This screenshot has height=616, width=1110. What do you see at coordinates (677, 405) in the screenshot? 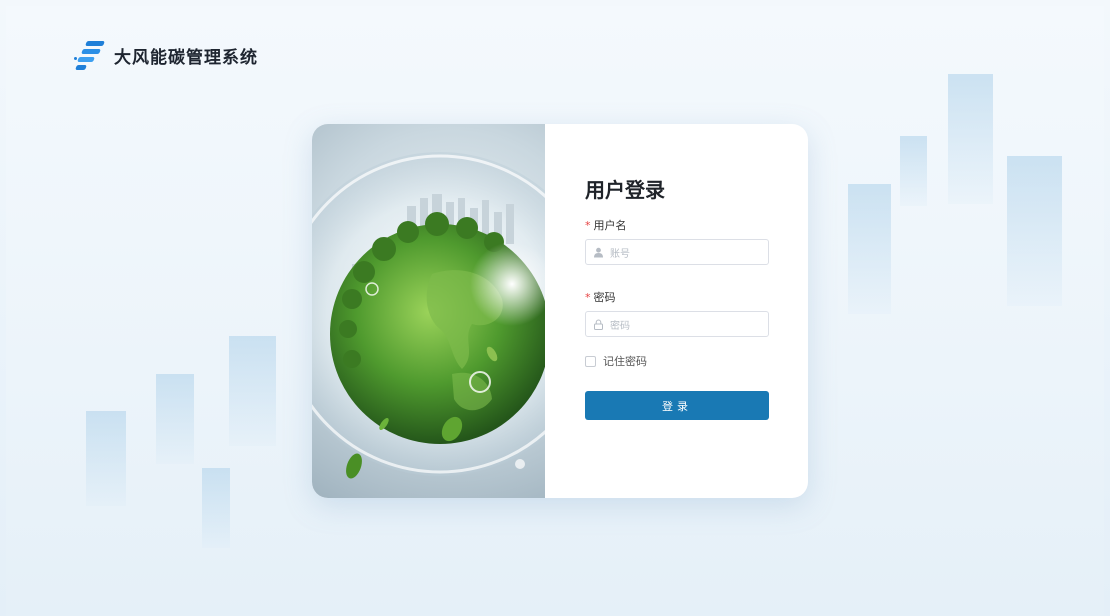
I see `login-button: 登录` at bounding box center [677, 405].